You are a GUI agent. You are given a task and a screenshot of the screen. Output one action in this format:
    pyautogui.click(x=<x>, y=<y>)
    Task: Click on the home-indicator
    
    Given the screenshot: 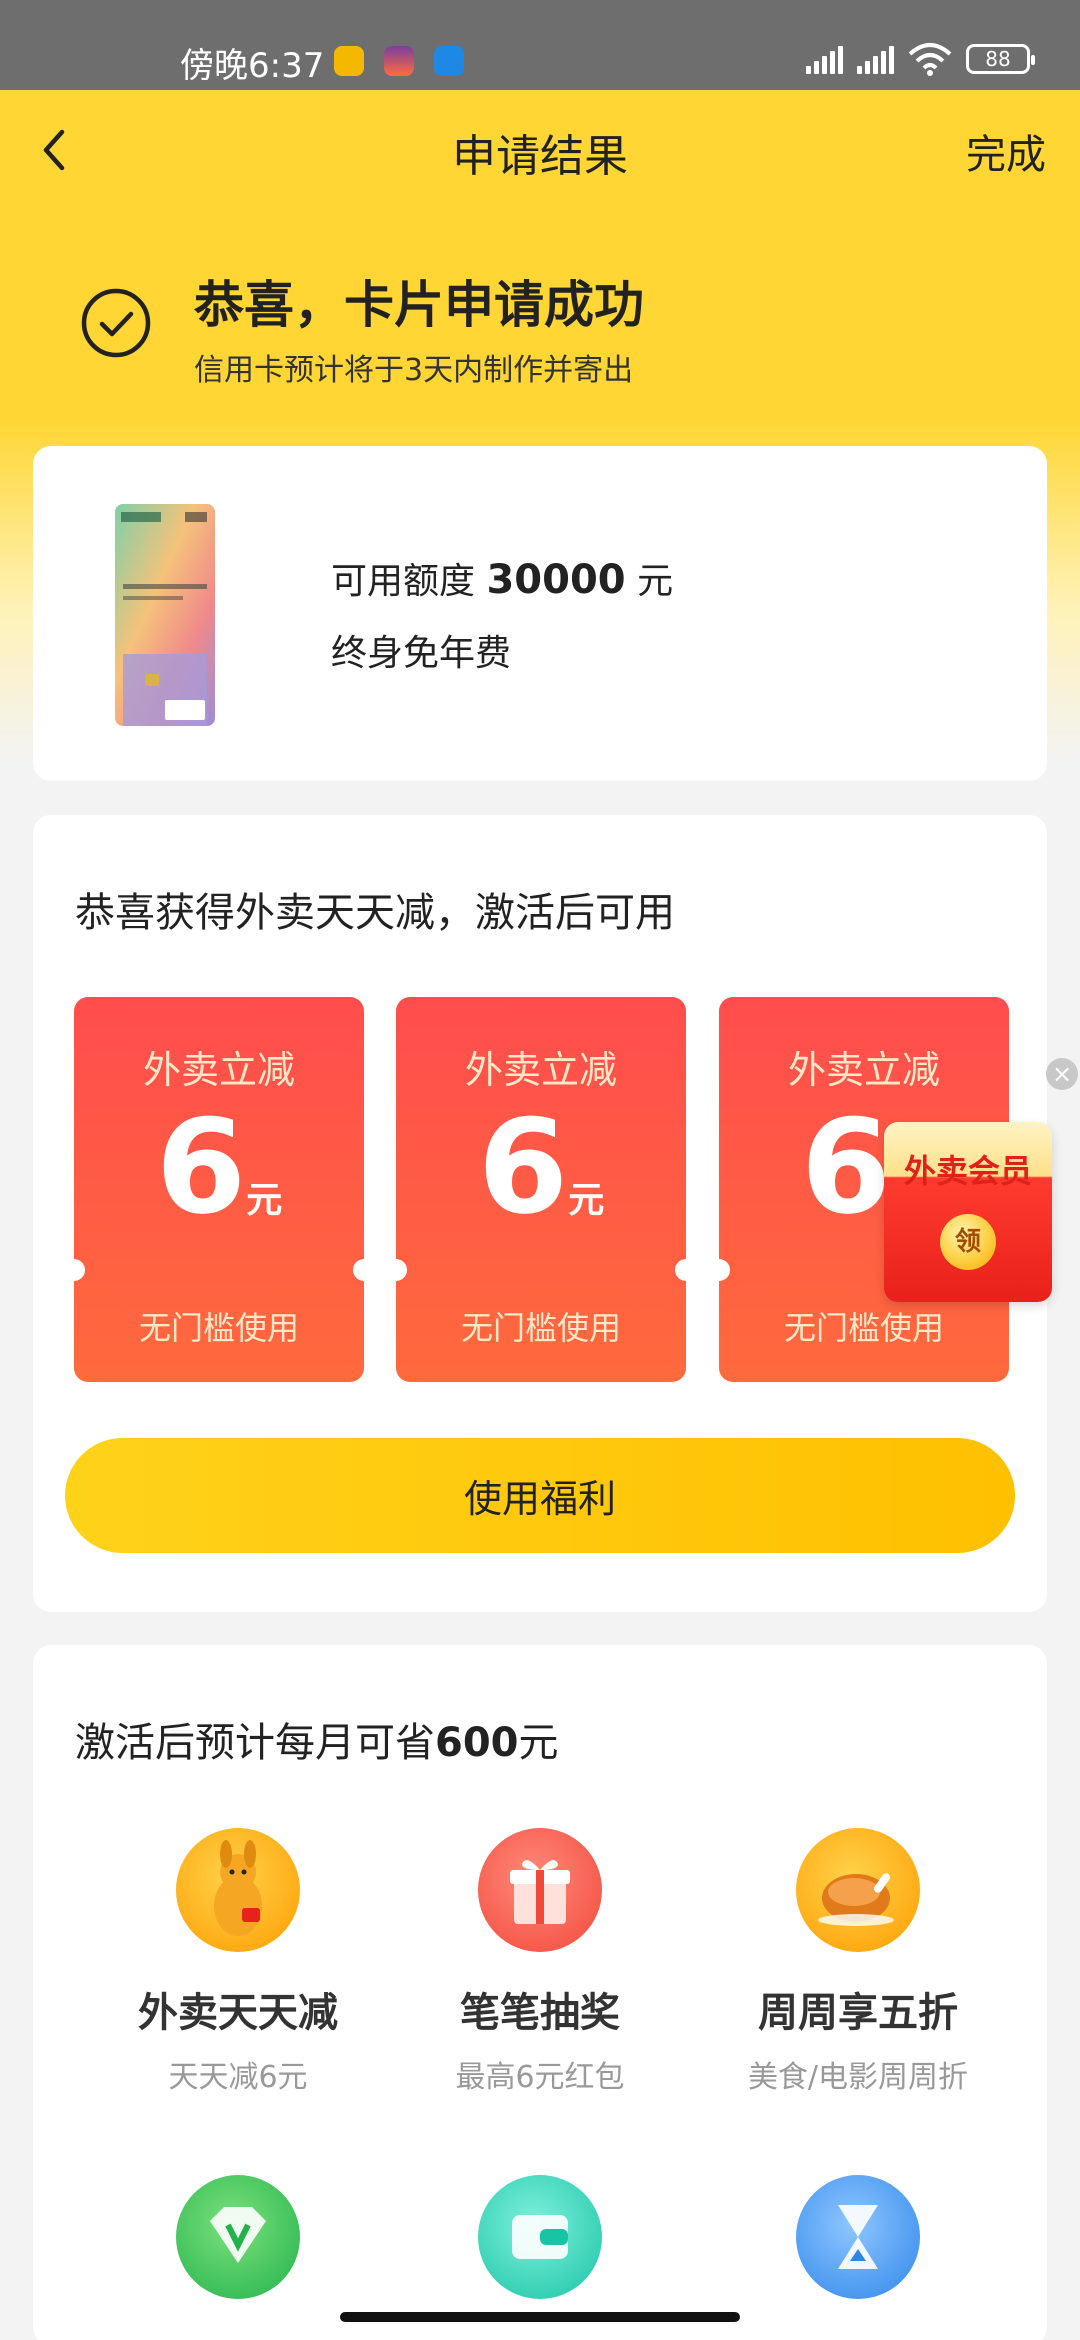 What is the action you would take?
    pyautogui.click(x=540, y=2317)
    